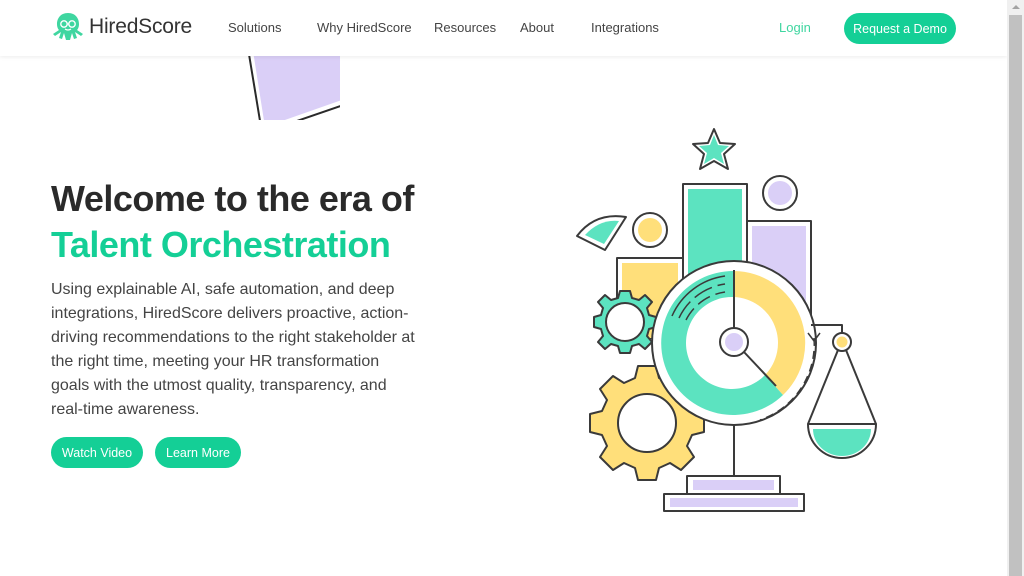  I want to click on scrollbar-thumb, so click(1015, 295).